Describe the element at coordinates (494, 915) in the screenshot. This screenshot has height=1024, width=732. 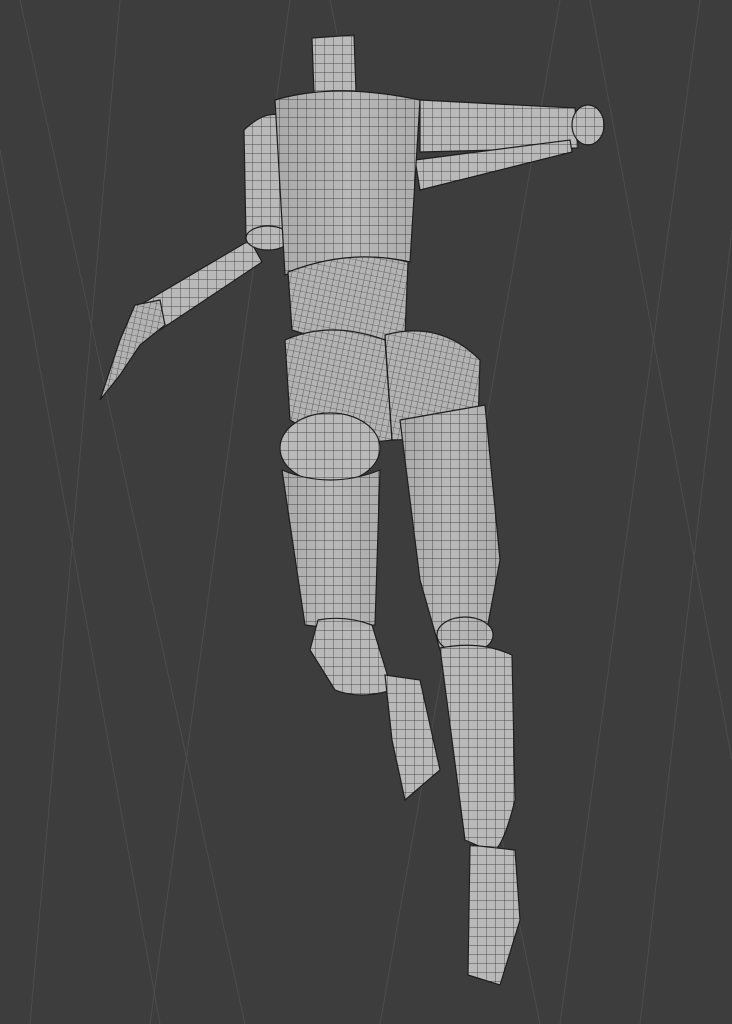
I see `mesh-right-foot` at that location.